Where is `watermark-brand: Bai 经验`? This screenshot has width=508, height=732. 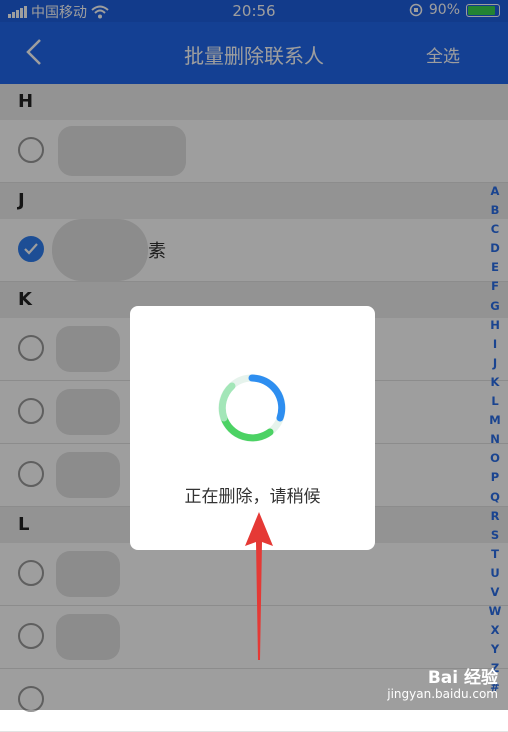 watermark-brand: Bai 经验 is located at coordinates (462, 678).